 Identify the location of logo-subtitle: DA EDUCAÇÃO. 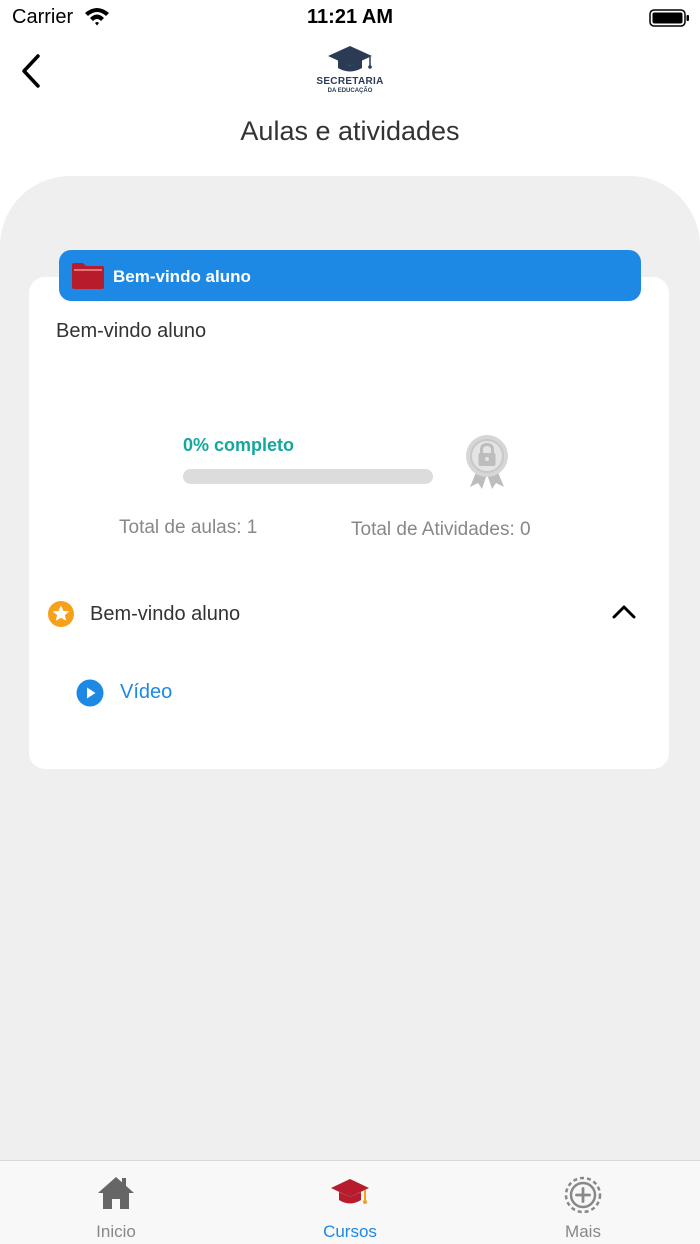
(350, 91).